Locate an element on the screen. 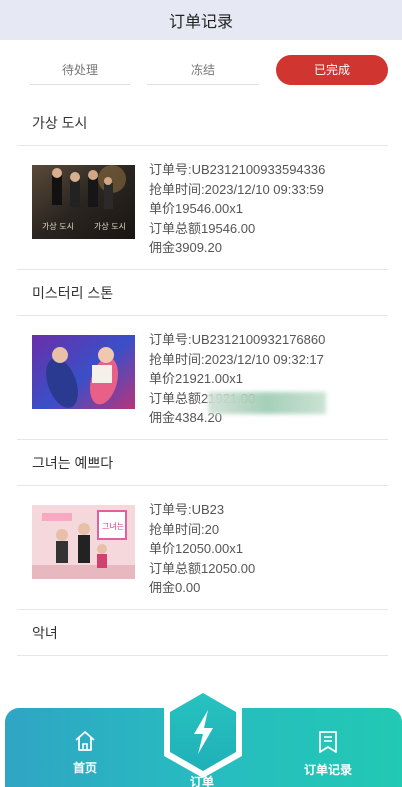 This screenshot has width=402, height=787. unit-price: 单价12050.00x1 is located at coordinates (196, 548).